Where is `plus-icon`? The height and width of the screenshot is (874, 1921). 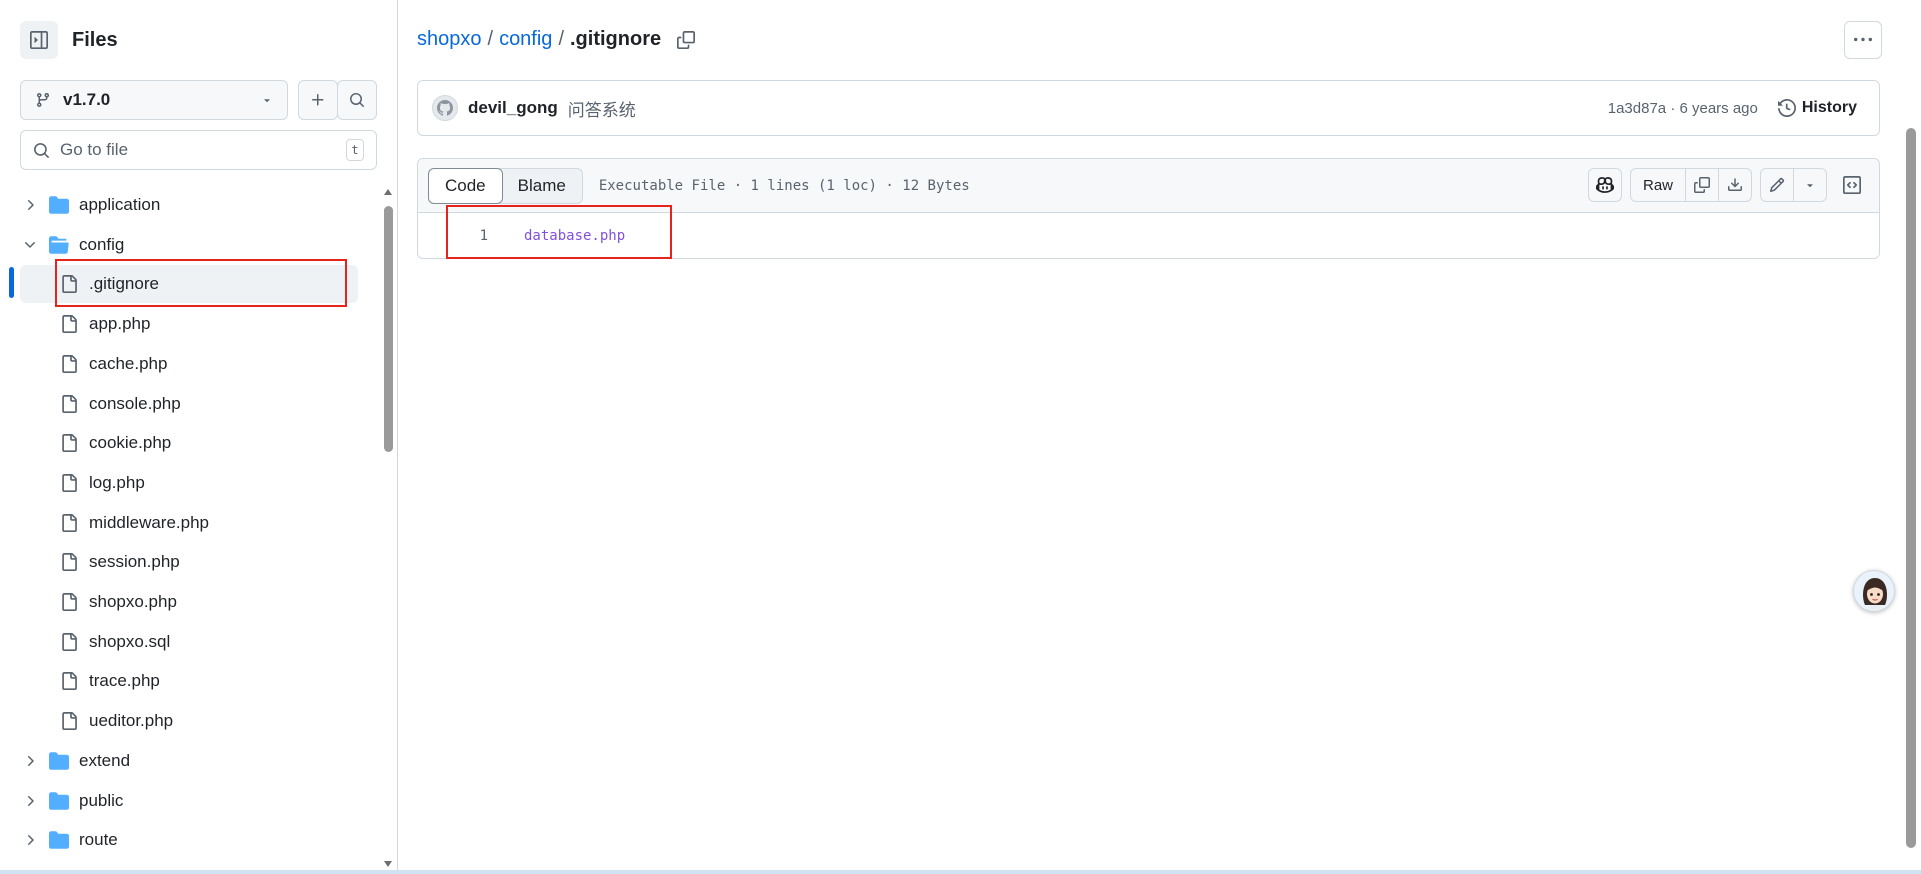
plus-icon is located at coordinates (318, 100).